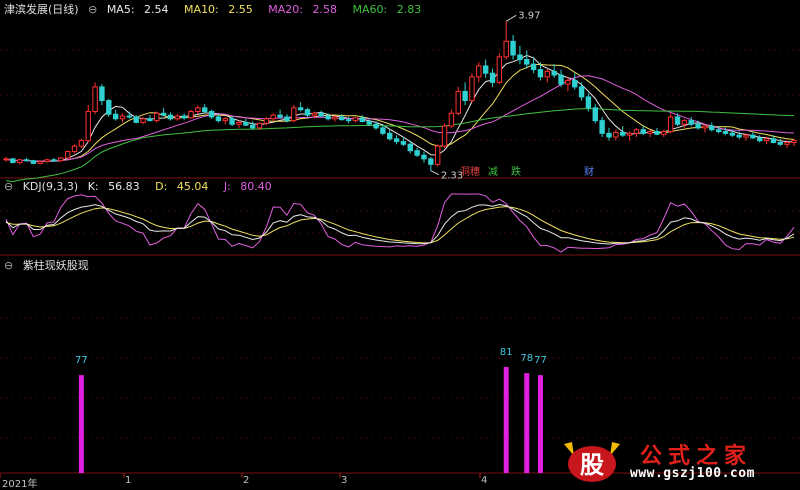  Describe the element at coordinates (20, 484) in the screenshot. I see `x-axis-label-year: 2021年` at that location.